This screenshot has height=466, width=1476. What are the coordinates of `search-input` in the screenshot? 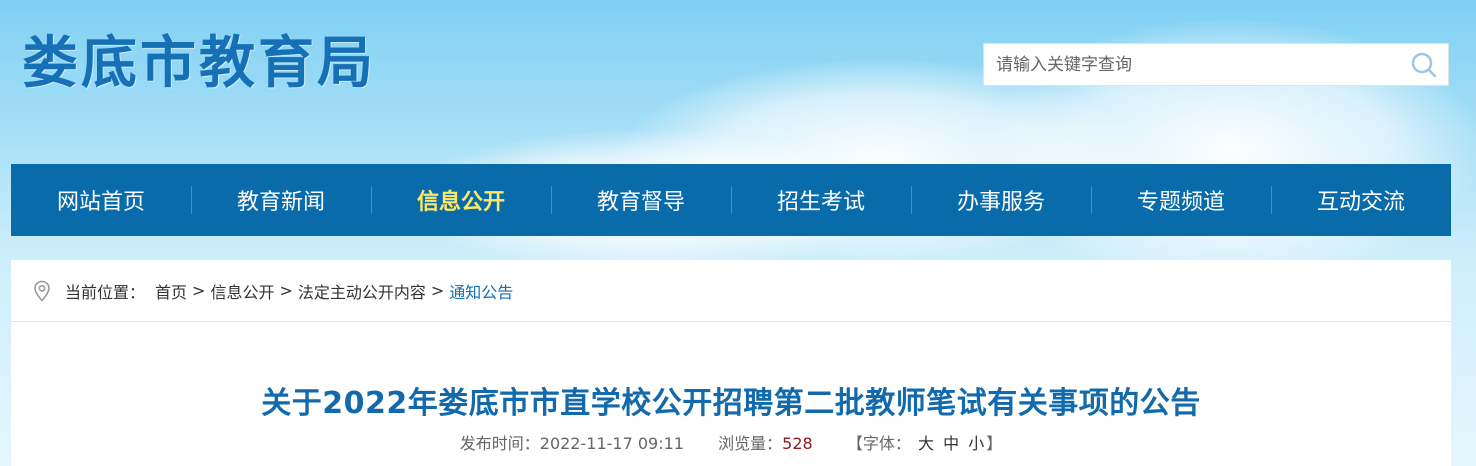 It's located at (1195, 64).